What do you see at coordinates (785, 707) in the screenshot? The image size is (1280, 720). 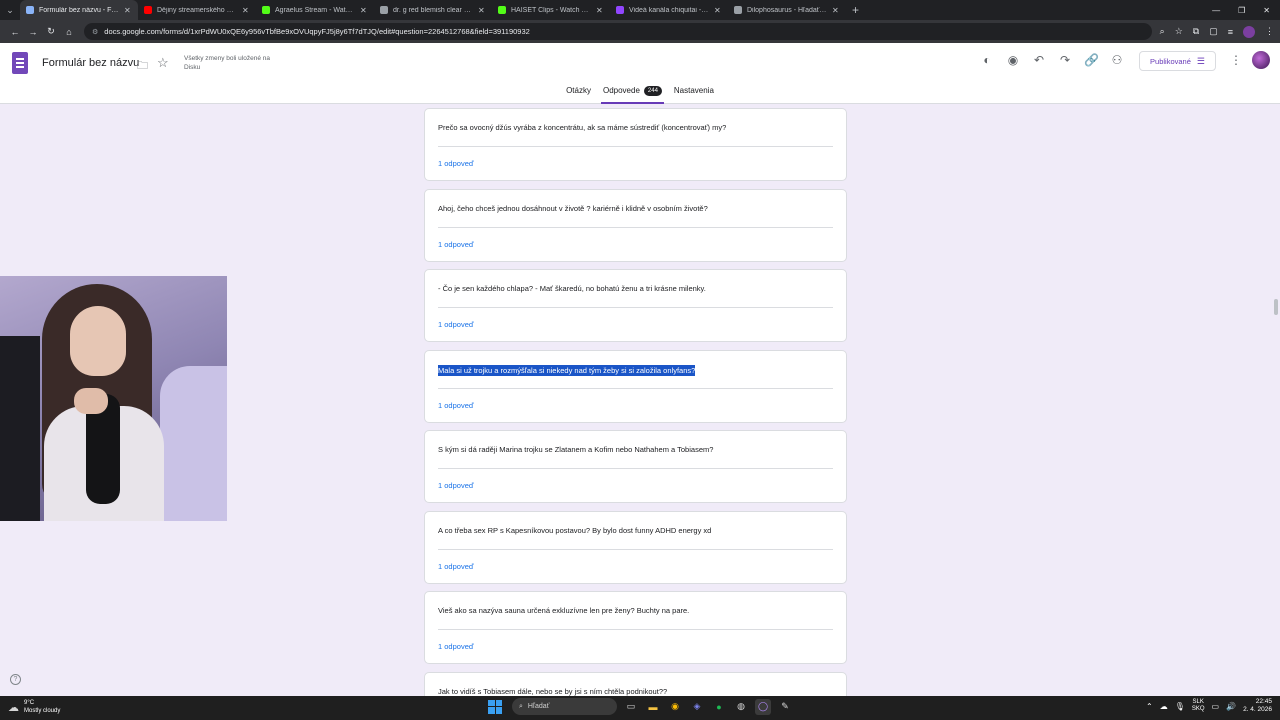 I see `notepad-icon: ✎` at bounding box center [785, 707].